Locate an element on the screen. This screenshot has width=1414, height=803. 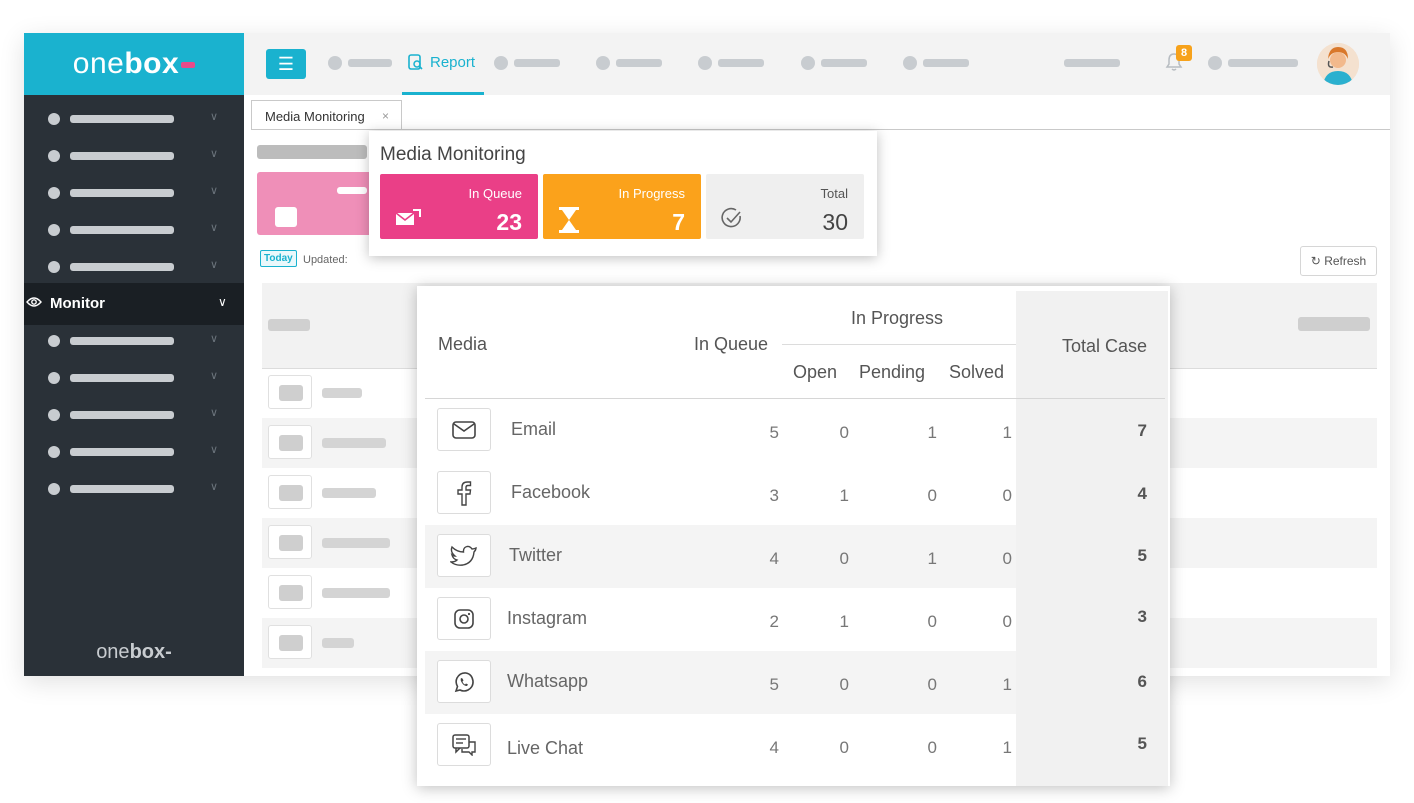
header-in-progress: In Progress is located at coordinates (897, 318).